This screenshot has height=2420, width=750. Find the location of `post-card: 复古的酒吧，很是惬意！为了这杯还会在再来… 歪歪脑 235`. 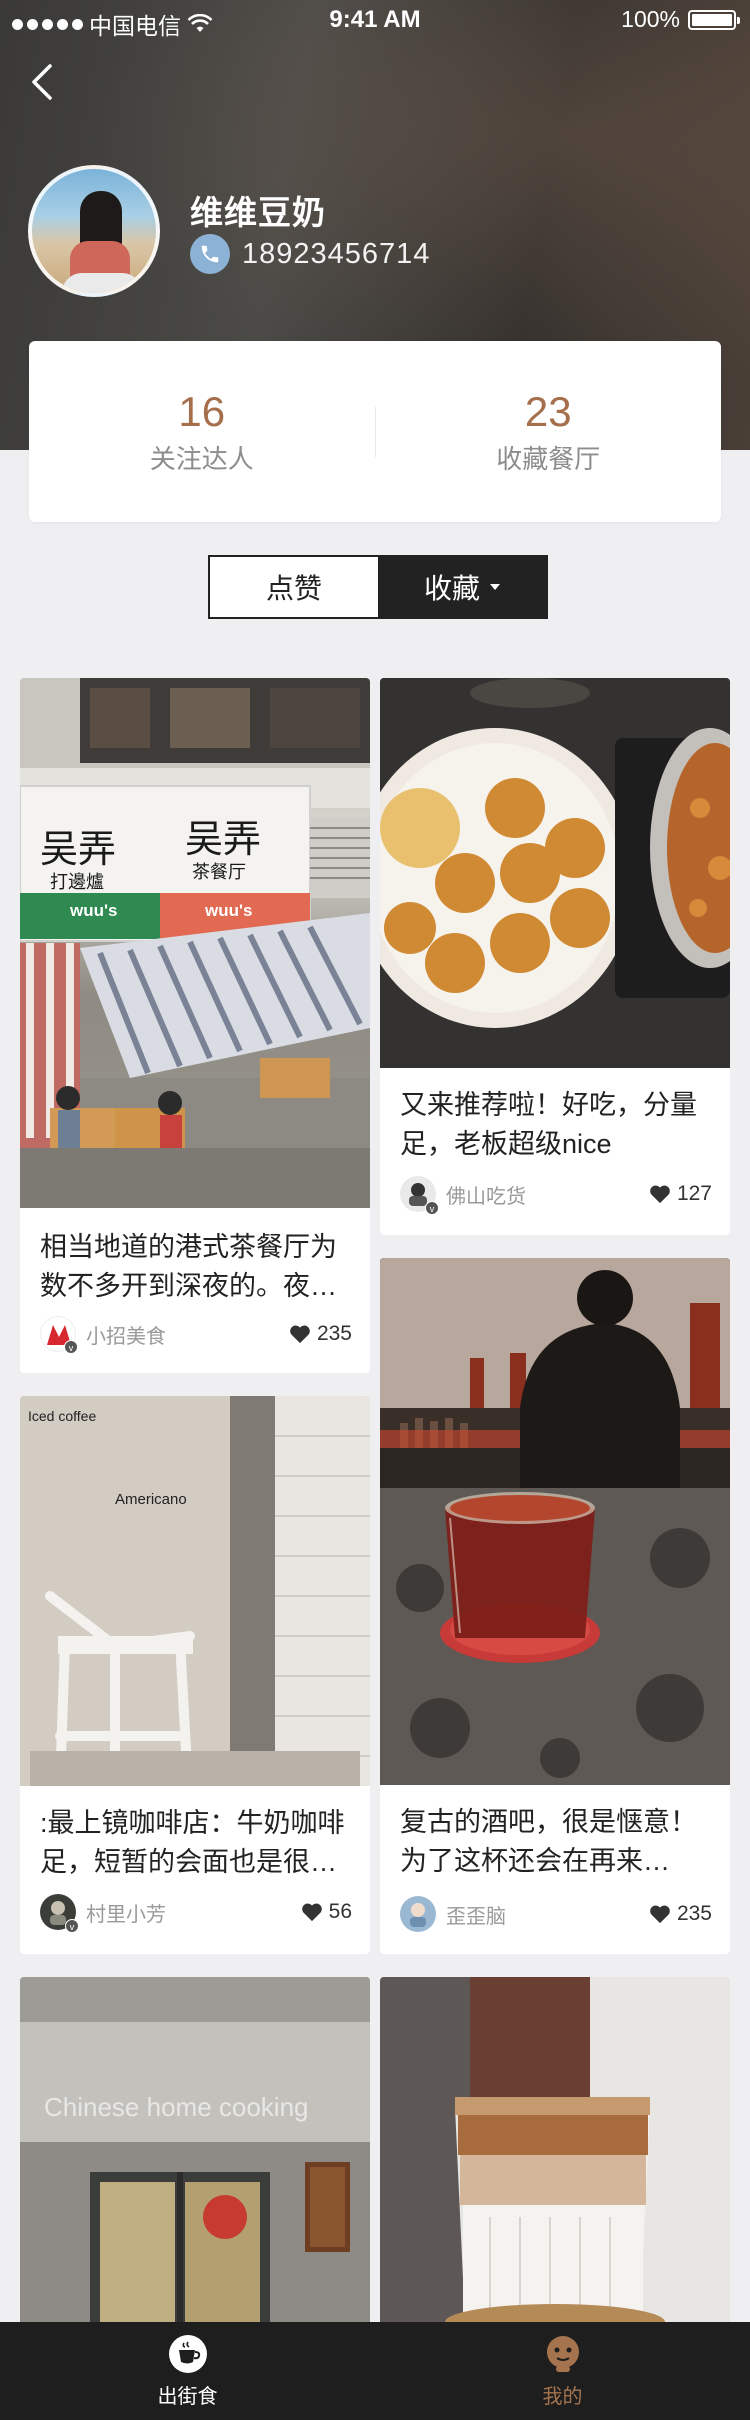

post-card: 复古的酒吧，很是惬意！为了这杯还会在再来… 歪歪脑 235 is located at coordinates (555, 1606).